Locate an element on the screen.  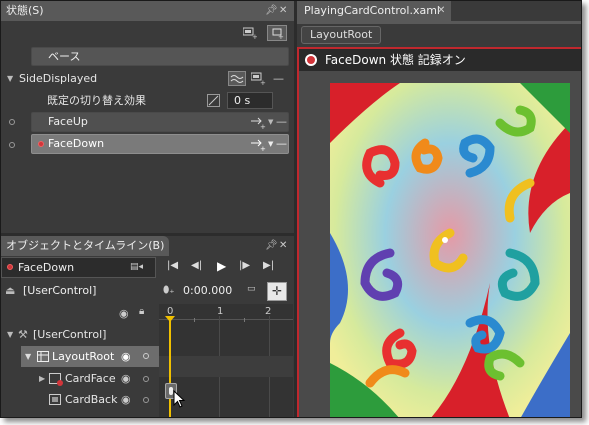
storyboard-name: FaceDown is located at coordinates (46, 267).